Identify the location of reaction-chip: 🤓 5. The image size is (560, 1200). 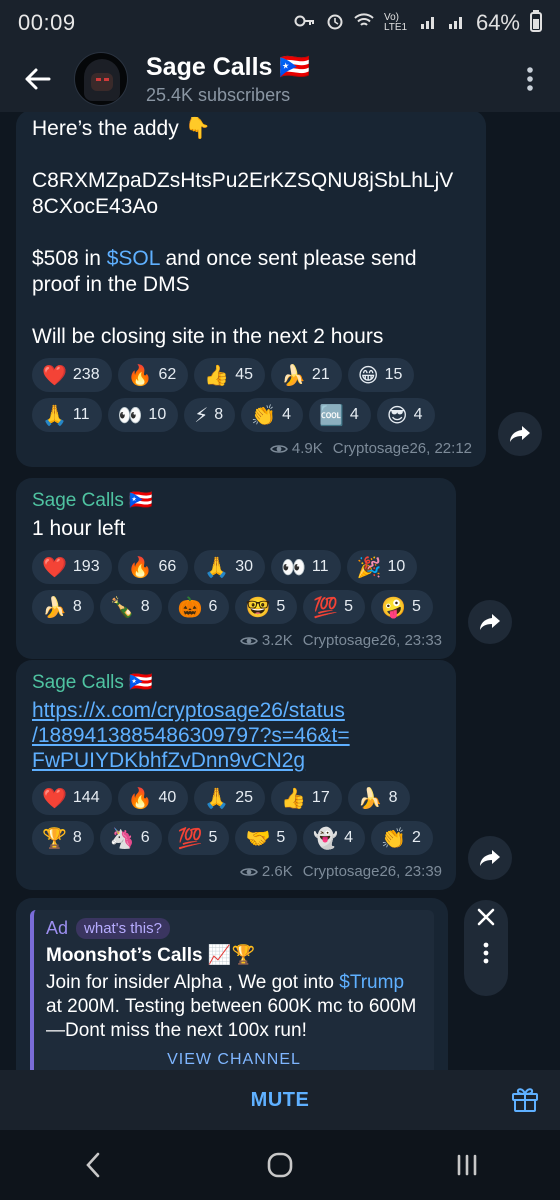
(266, 607).